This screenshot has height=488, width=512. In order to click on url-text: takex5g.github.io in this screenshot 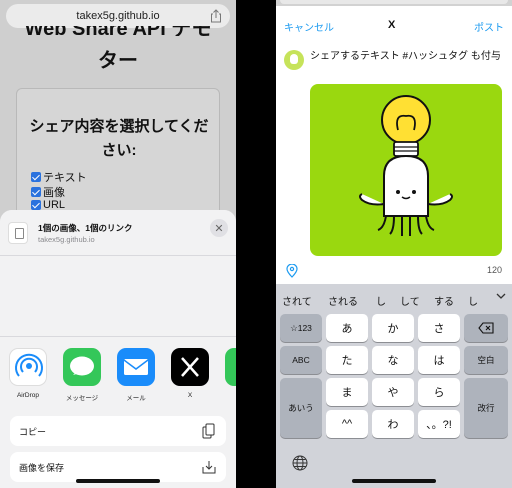, I will do `click(118, 16)`.